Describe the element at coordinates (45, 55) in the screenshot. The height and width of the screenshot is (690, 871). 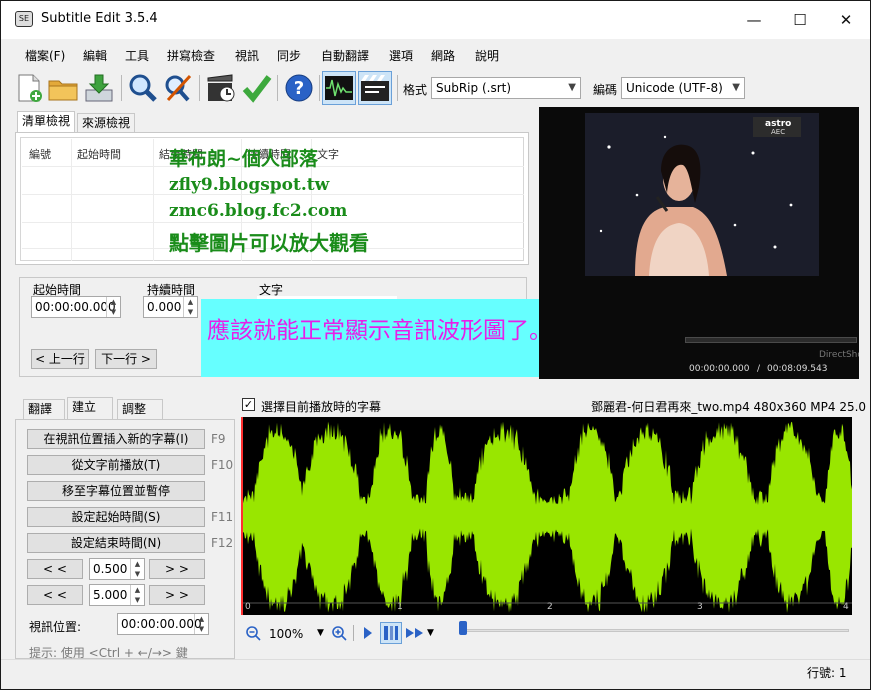
I see `menu-file: 檔案(F)` at that location.